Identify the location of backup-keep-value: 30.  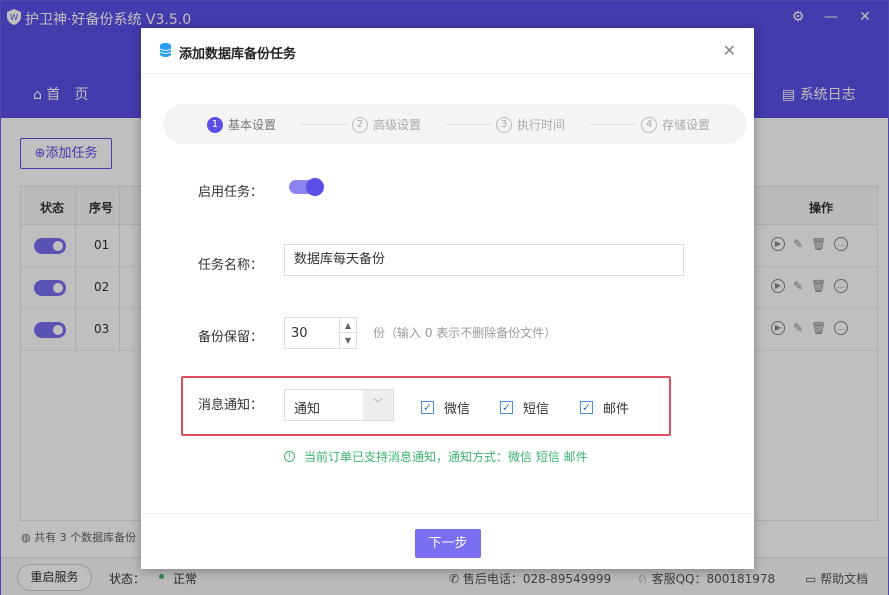
(299, 333).